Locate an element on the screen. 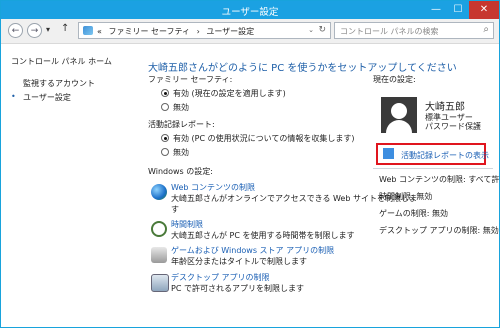 The image size is (500, 328). desktop-app-limit-link: デスクトップ アプリの制限 is located at coordinates (220, 277).